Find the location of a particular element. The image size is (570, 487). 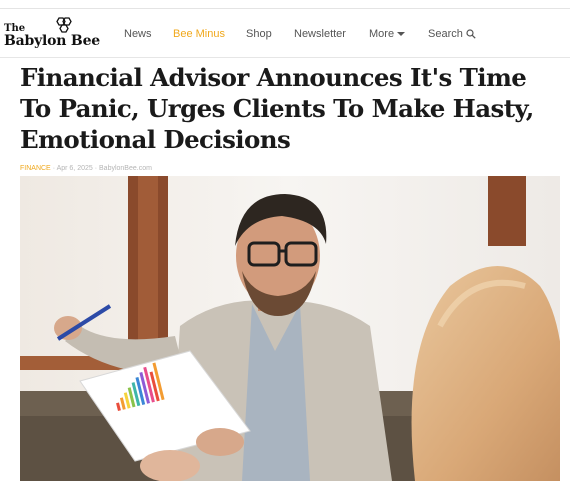

site-logo: The Babylon Bee is located at coordinates (54, 34).